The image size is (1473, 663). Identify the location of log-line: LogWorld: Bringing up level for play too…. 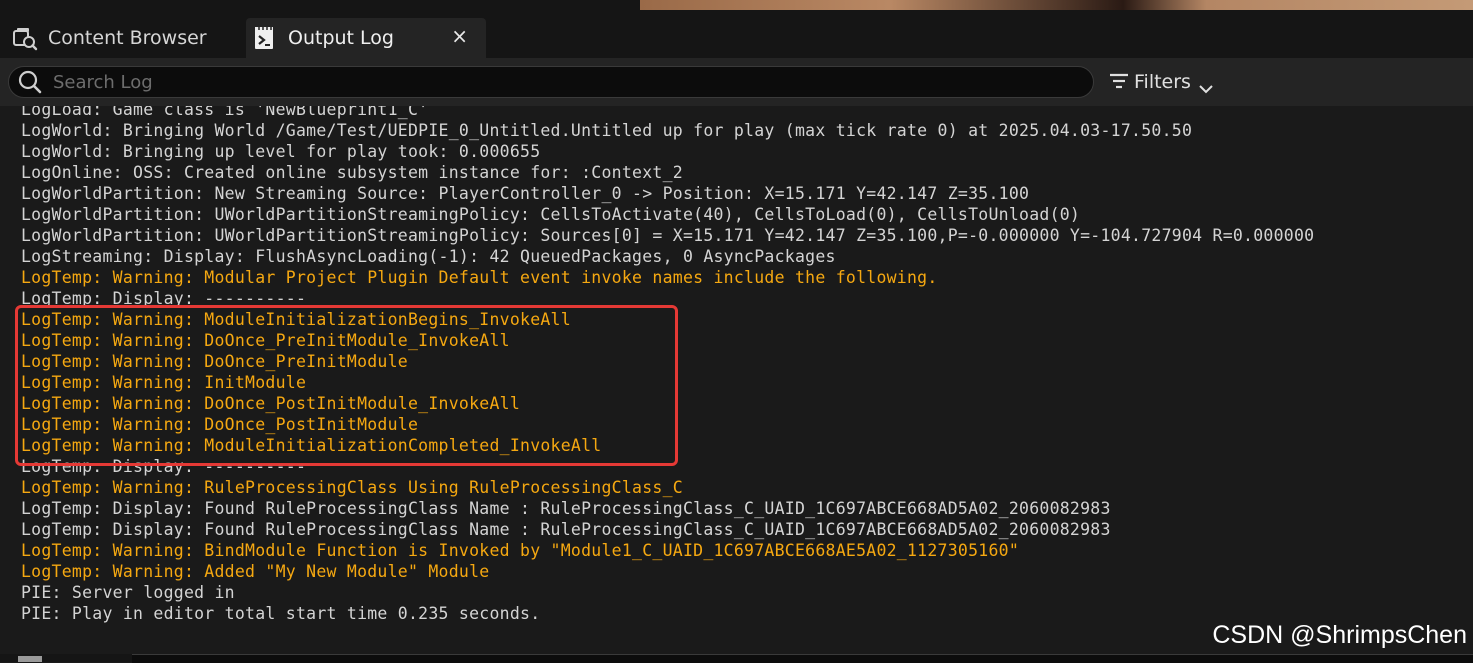
(281, 151).